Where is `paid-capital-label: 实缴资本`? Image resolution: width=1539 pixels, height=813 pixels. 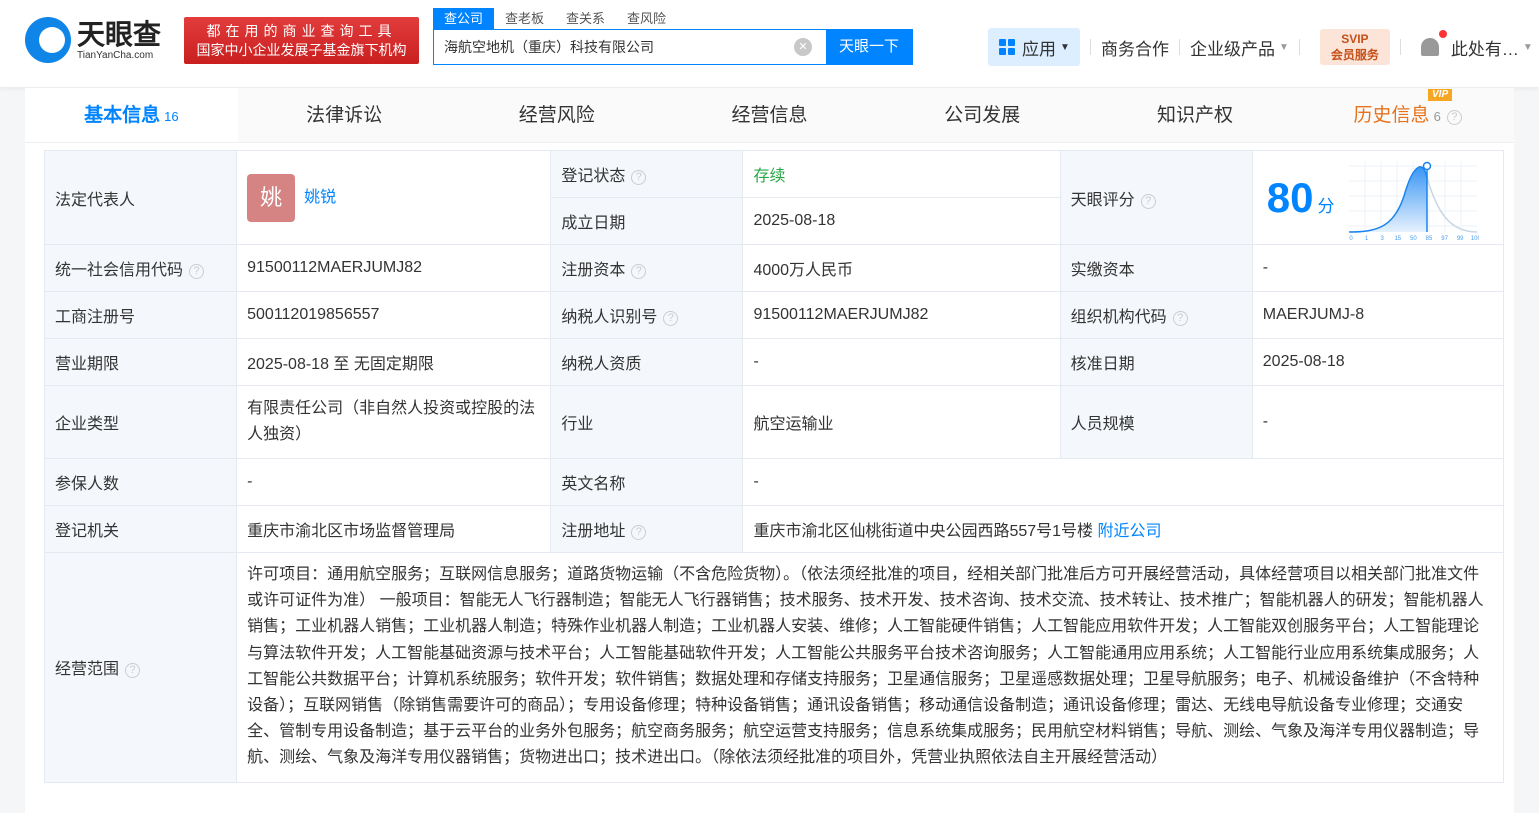
paid-capital-label: 实缴资本 is located at coordinates (1156, 268).